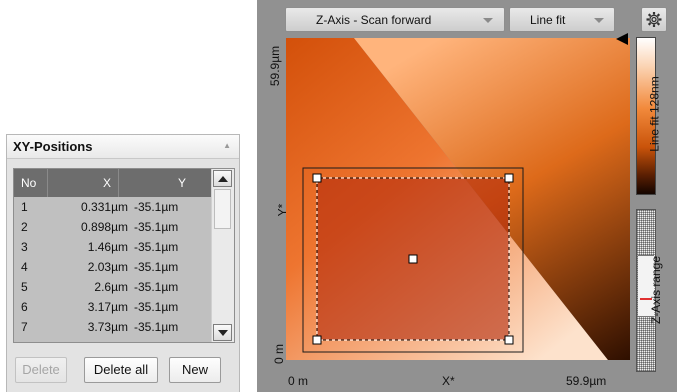 This screenshot has height=392, width=677. I want to click on z-axis-range-label: Z-Axis range, so click(656, 290).